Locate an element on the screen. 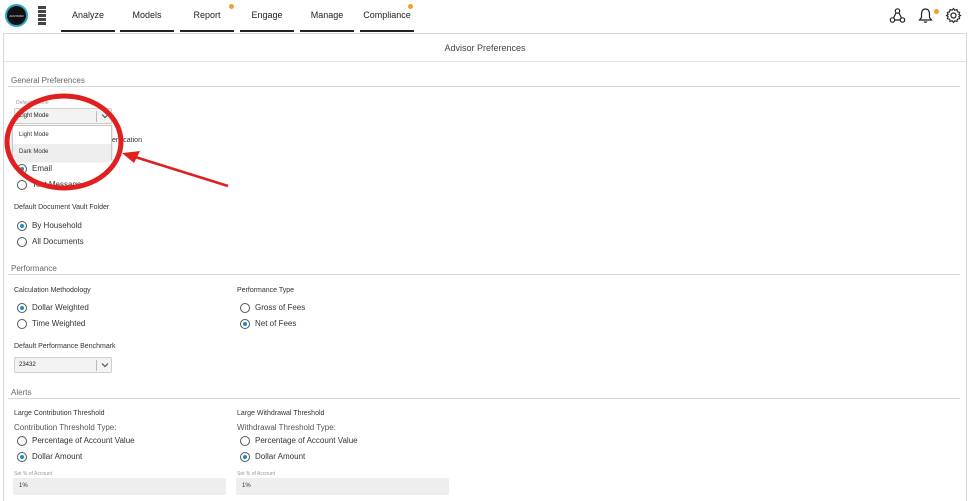 This screenshot has height=501, width=970. nav-compliance-label: Compliance is located at coordinates (387, 15).